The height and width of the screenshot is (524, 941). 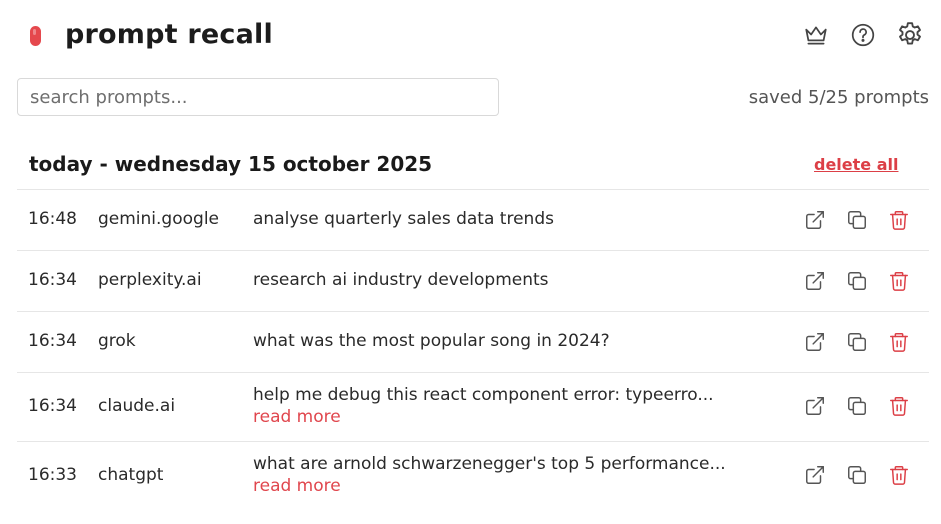 I want to click on gear-icon, so click(x=910, y=35).